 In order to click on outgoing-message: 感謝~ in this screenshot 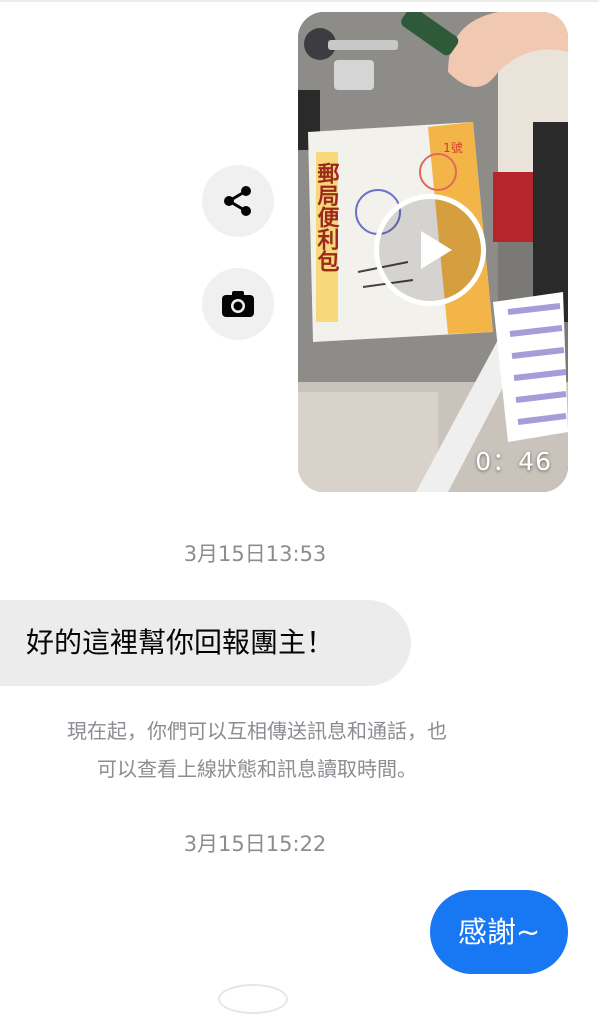, I will do `click(499, 932)`.